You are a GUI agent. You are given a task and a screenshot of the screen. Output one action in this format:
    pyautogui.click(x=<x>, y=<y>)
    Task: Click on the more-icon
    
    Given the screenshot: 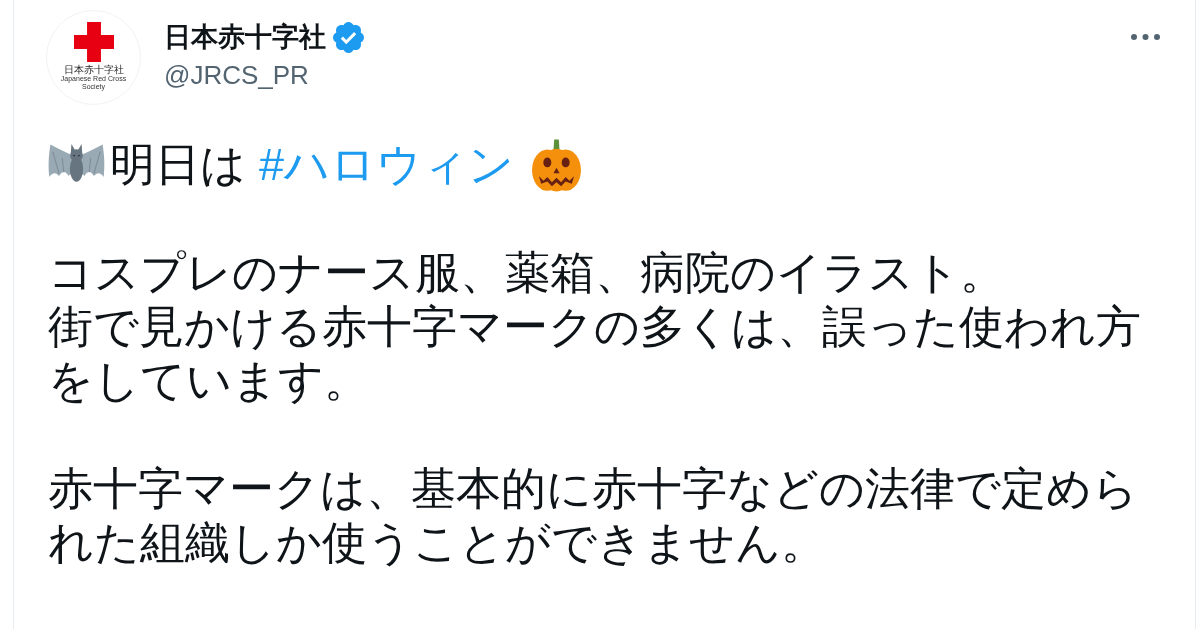 What is the action you would take?
    pyautogui.click(x=1145, y=37)
    